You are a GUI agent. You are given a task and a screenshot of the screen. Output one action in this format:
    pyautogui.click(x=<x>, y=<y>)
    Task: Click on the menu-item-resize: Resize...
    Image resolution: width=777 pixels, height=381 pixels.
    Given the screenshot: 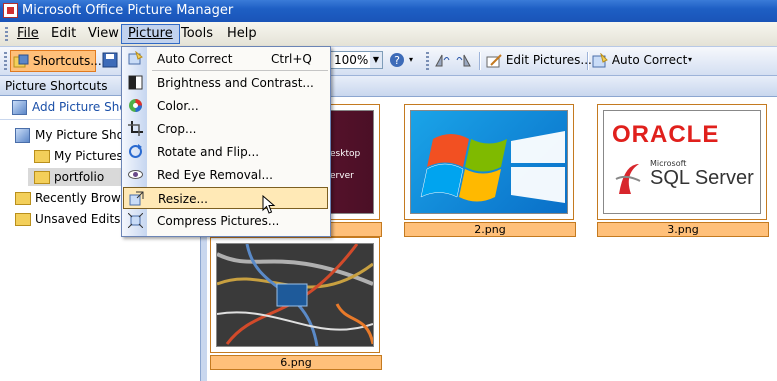 What is the action you would take?
    pyautogui.click(x=225, y=198)
    